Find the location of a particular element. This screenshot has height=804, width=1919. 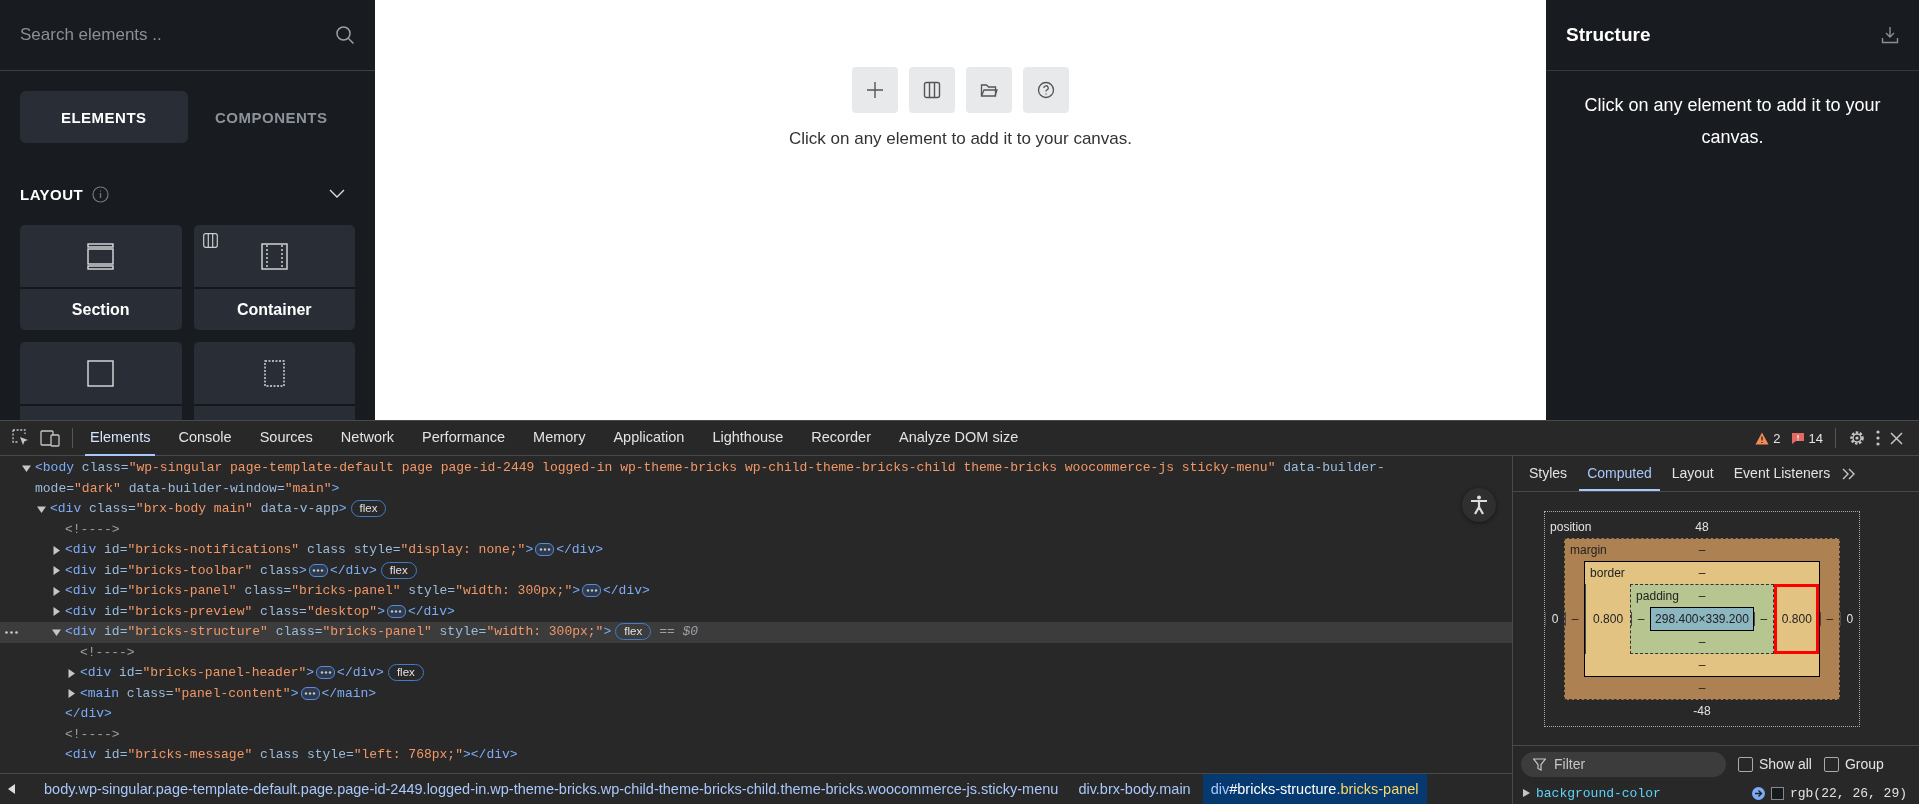

arrow-circle-icon is located at coordinates (1758, 793).